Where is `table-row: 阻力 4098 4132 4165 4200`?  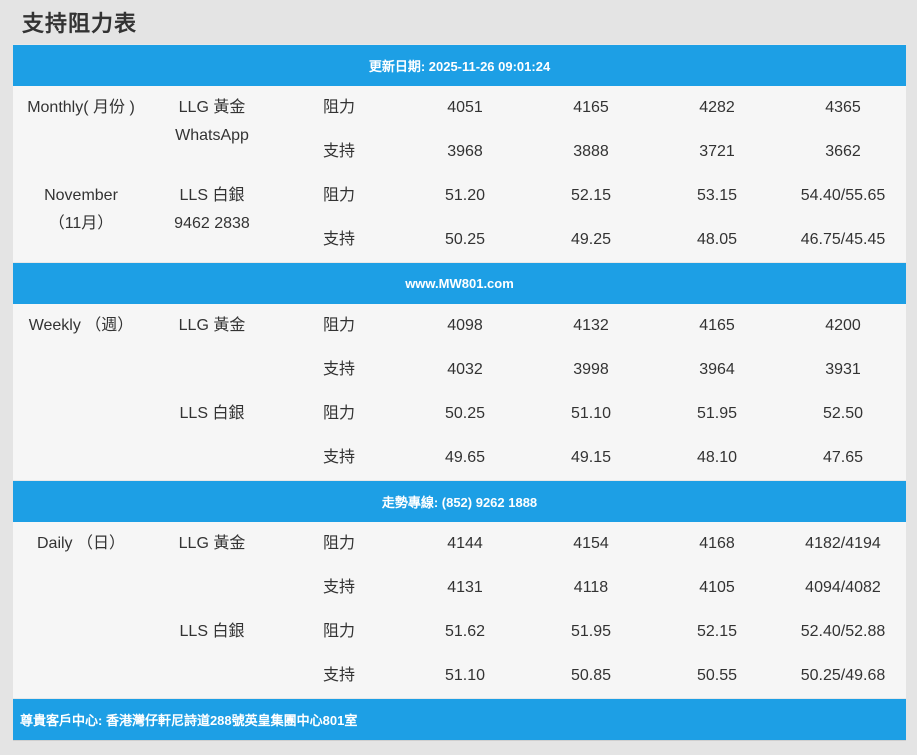 table-row: 阻力 4098 4132 4165 4200 is located at coordinates (459, 326).